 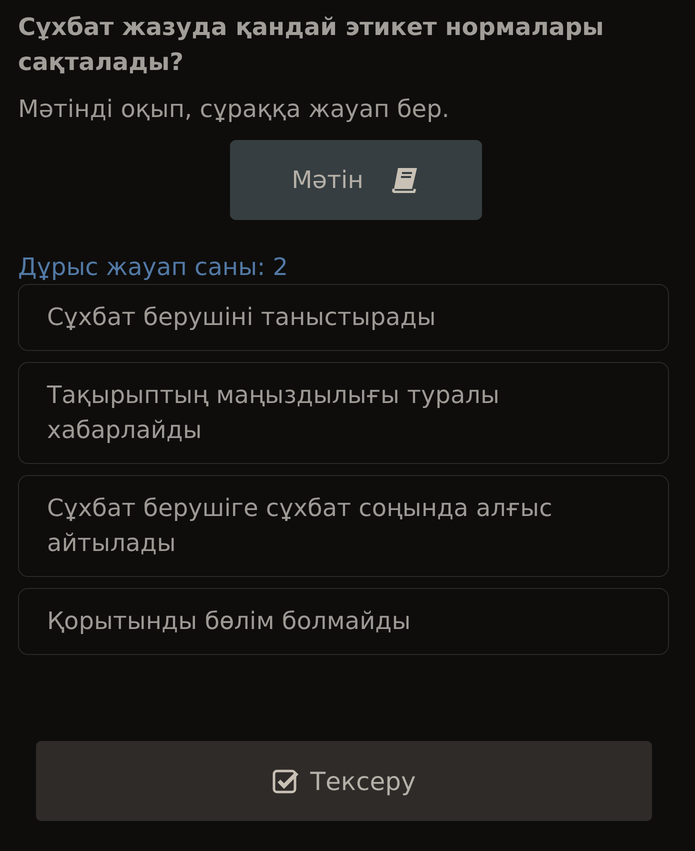 I want to click on answer-option: Қорытынды бөлім болмайды, so click(x=343, y=621).